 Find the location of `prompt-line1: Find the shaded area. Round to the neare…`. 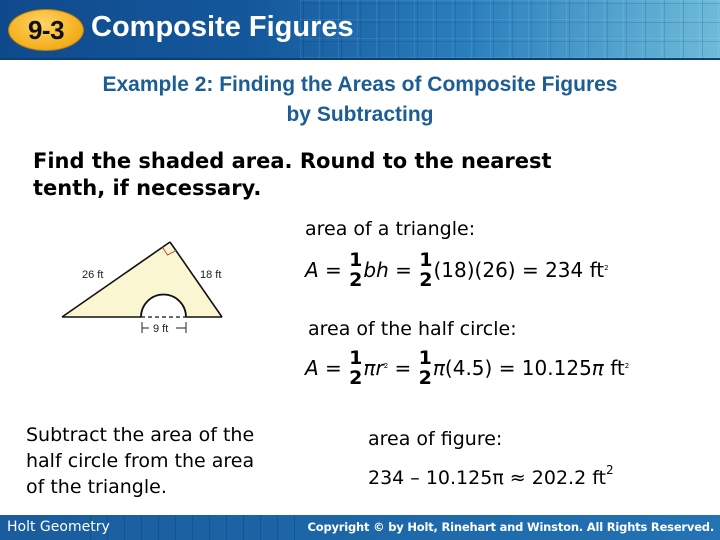

prompt-line1: Find the shaded area. Round to the neare… is located at coordinates (292, 161).